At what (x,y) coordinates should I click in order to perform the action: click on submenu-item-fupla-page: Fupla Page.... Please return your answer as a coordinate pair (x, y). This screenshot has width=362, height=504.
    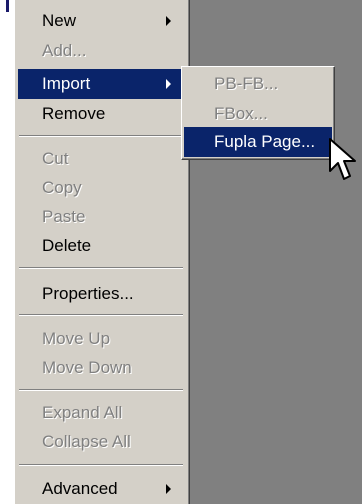
    Looking at the image, I should click on (258, 142).